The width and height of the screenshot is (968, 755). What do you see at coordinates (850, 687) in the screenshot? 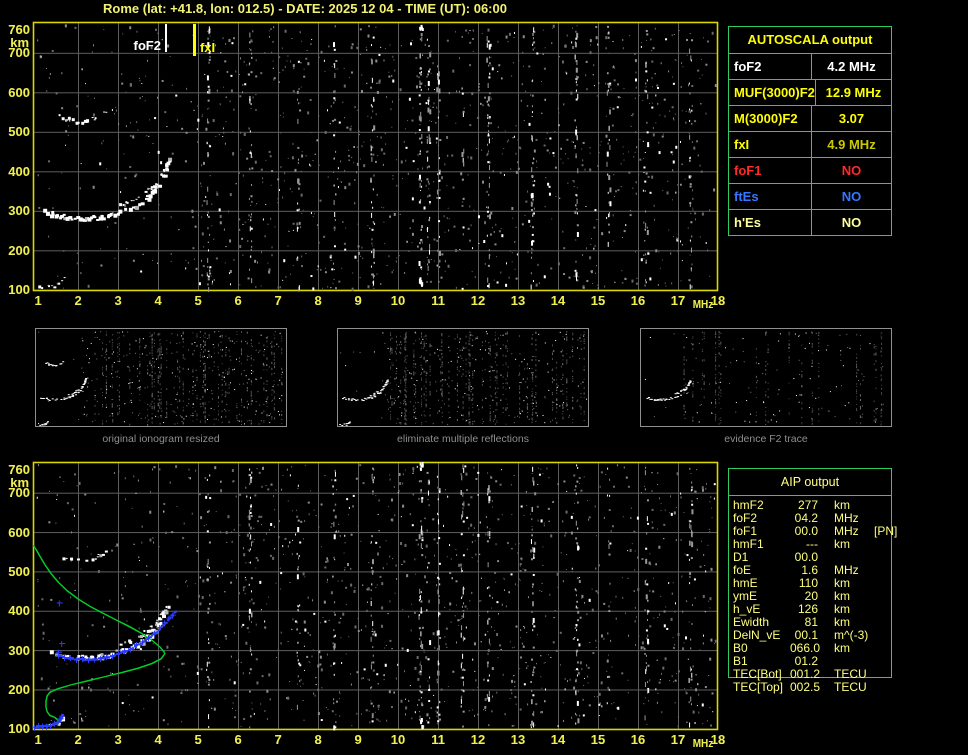
I see `aip-unit: TECU` at bounding box center [850, 687].